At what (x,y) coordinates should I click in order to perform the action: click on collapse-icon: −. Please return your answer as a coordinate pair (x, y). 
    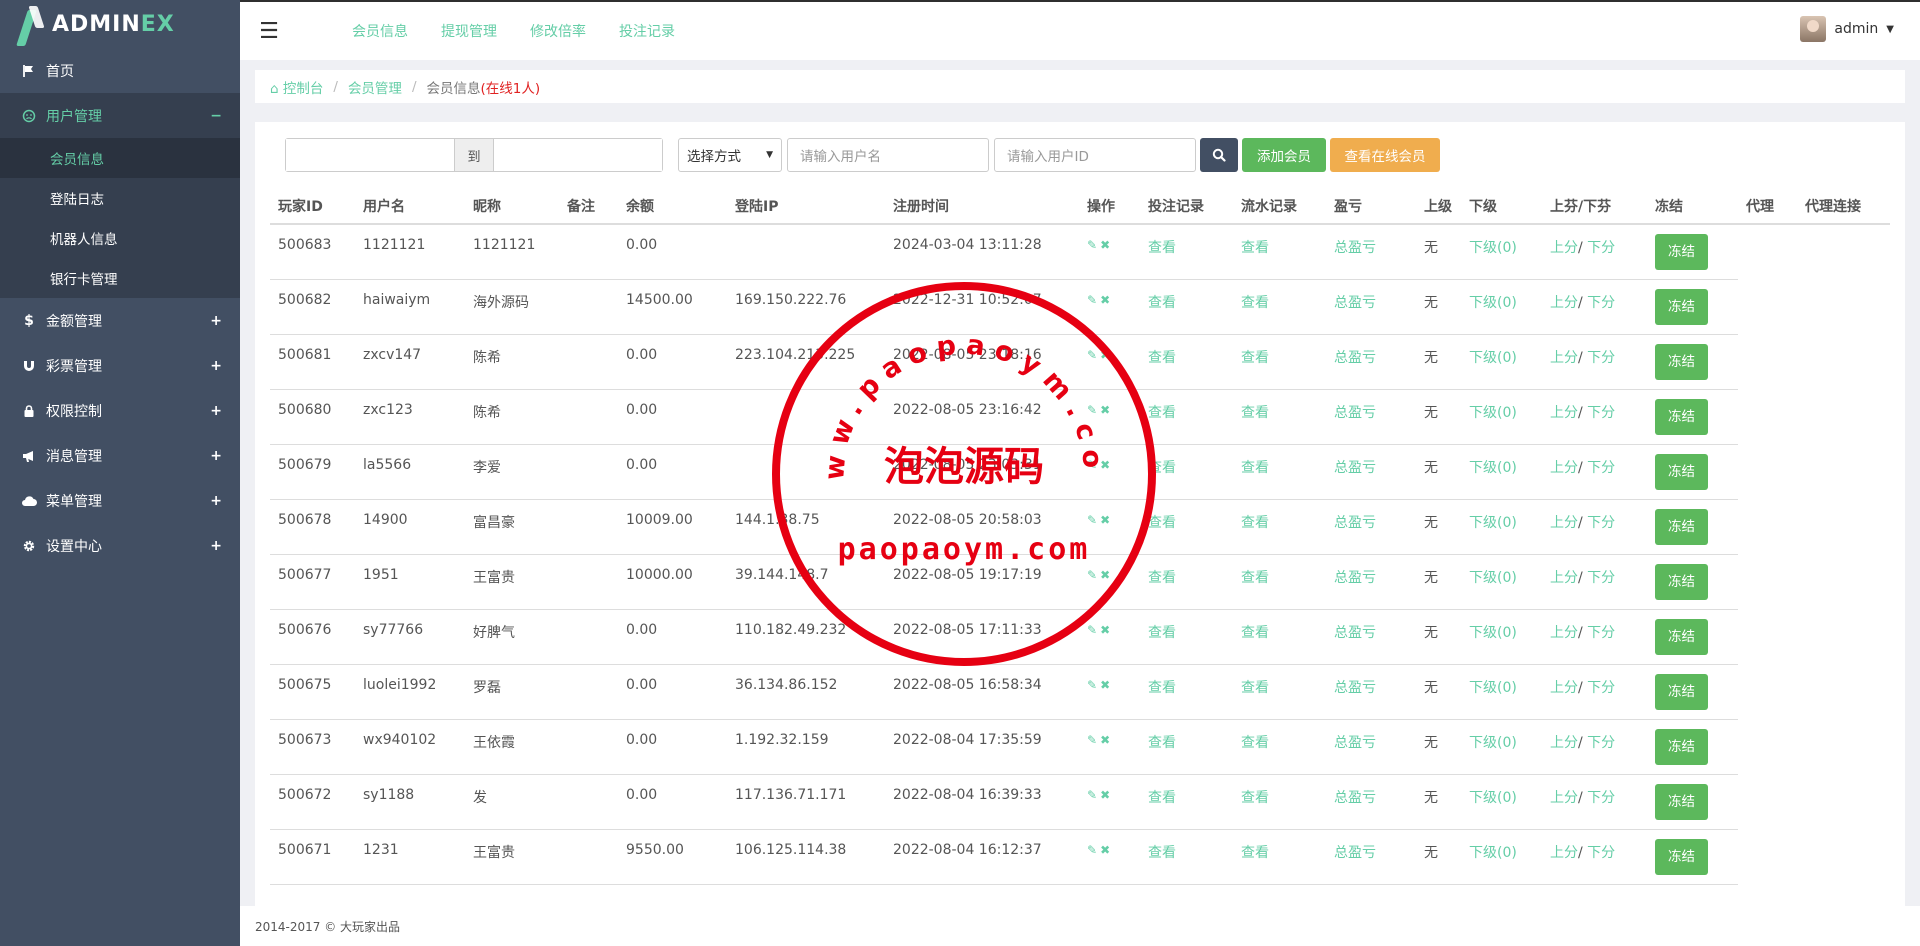
    Looking at the image, I should click on (216, 116).